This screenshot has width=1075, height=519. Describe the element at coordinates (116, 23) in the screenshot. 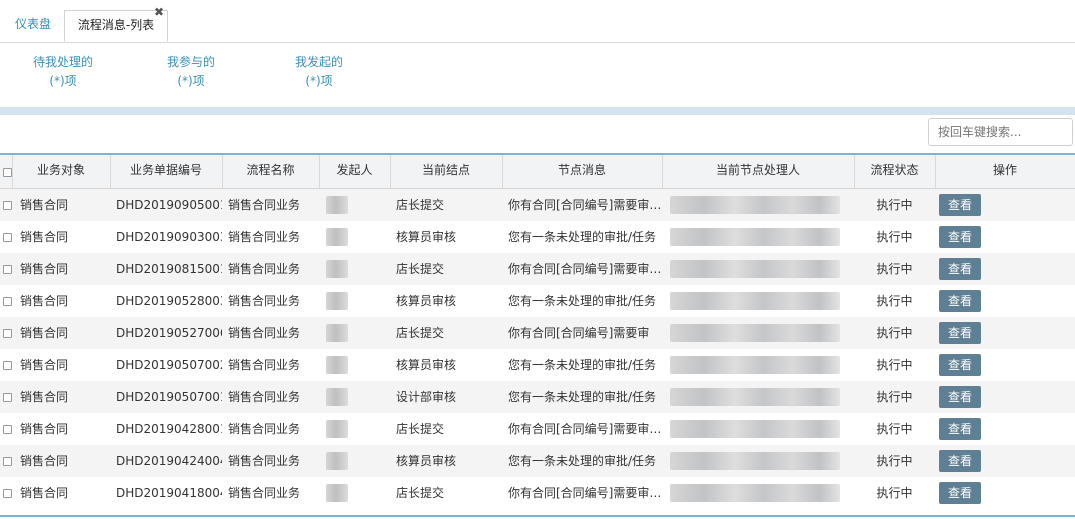

I see `tab-process-message-list: 流程消息-列表 ✖` at that location.